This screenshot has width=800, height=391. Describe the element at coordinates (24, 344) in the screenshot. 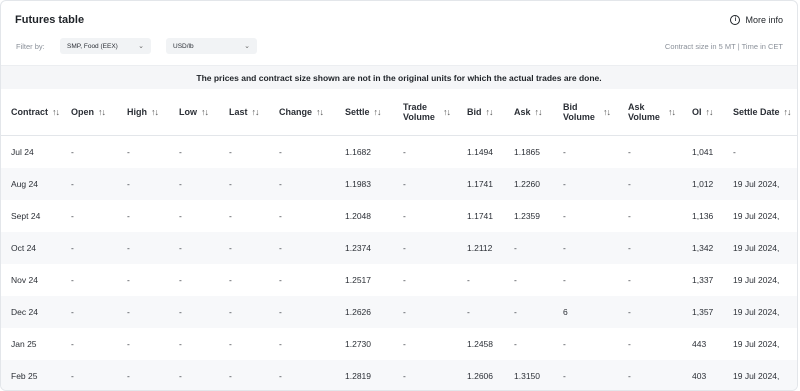

I see `table-cell: Jan 25` at that location.